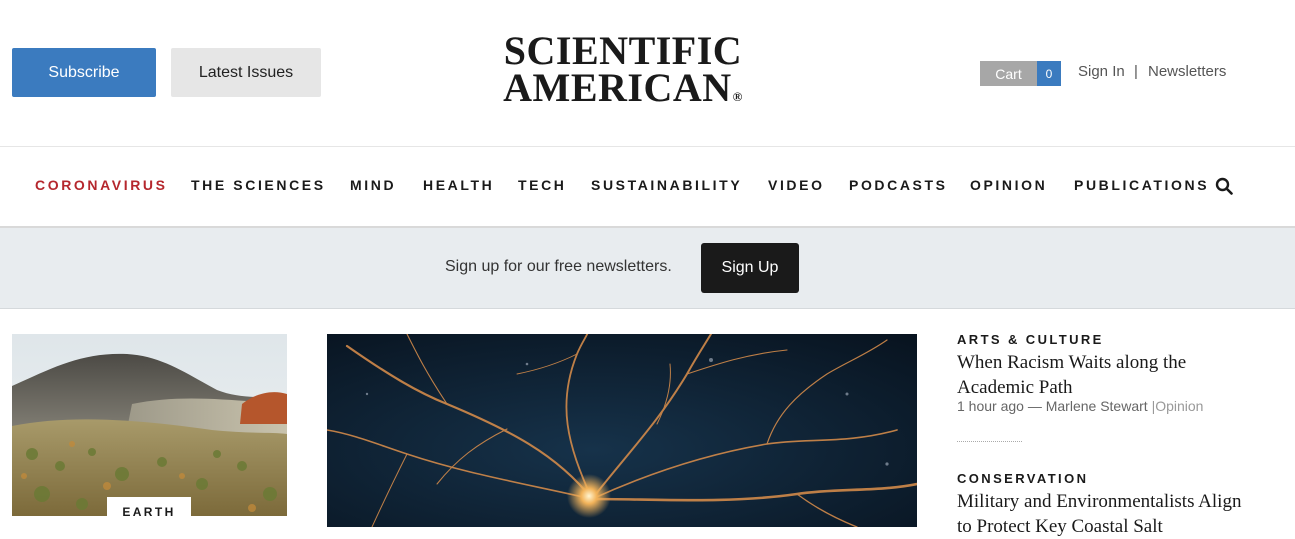 The image size is (1295, 539). What do you see at coordinates (1179, 406) in the screenshot?
I see `article-section: Opinion` at bounding box center [1179, 406].